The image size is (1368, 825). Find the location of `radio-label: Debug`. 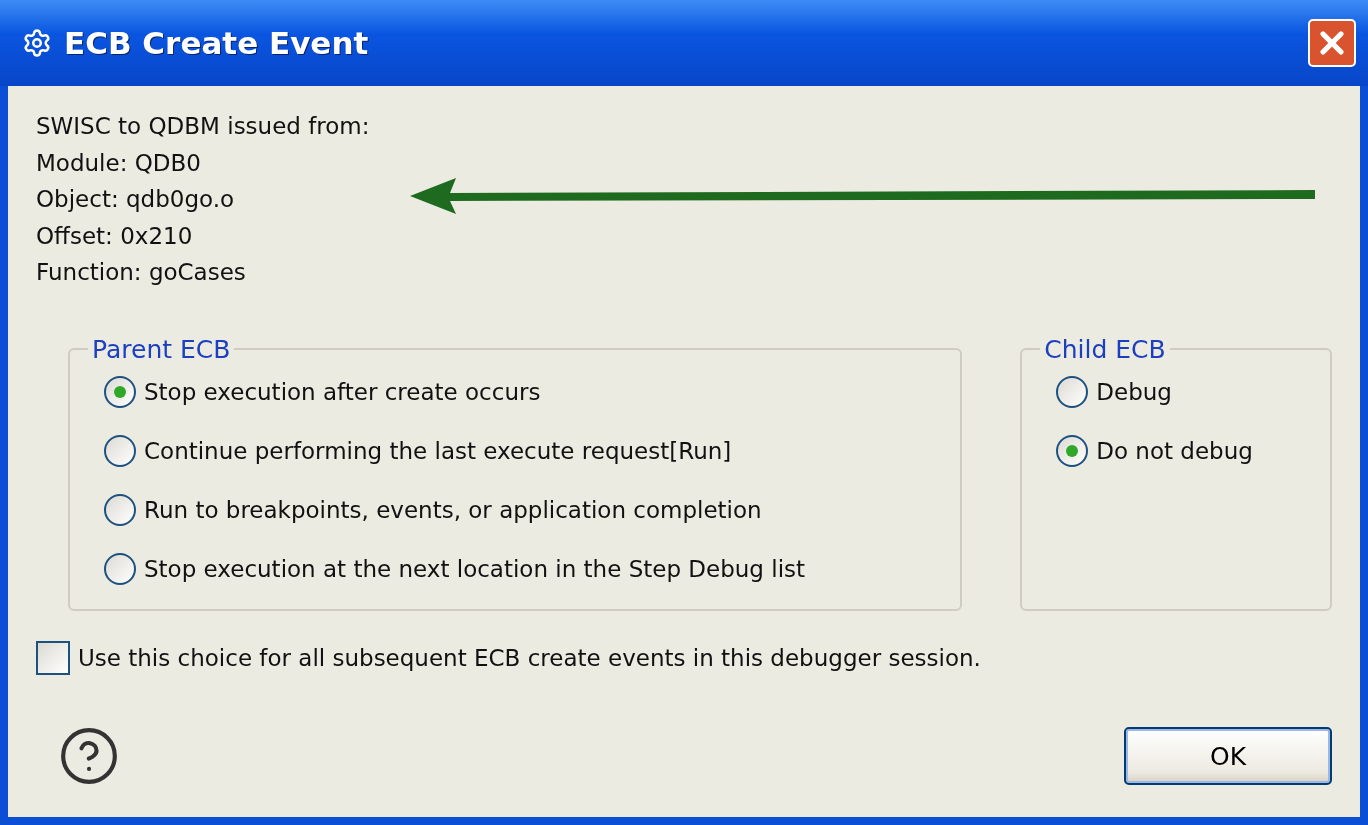

radio-label: Debug is located at coordinates (1134, 391).